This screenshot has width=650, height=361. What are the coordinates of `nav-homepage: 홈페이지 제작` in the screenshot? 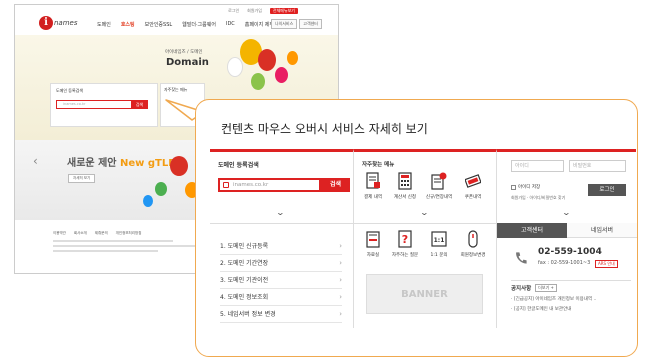 It's located at (259, 24).